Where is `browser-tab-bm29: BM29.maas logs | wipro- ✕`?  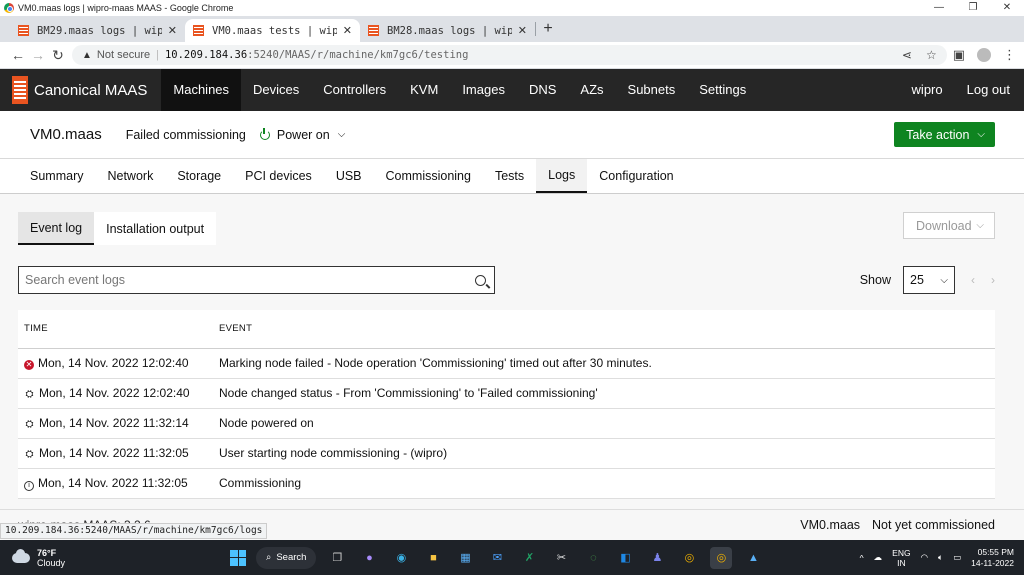
browser-tab-bm29: BM29.maas logs | wipro- ✕ is located at coordinates (97, 30).